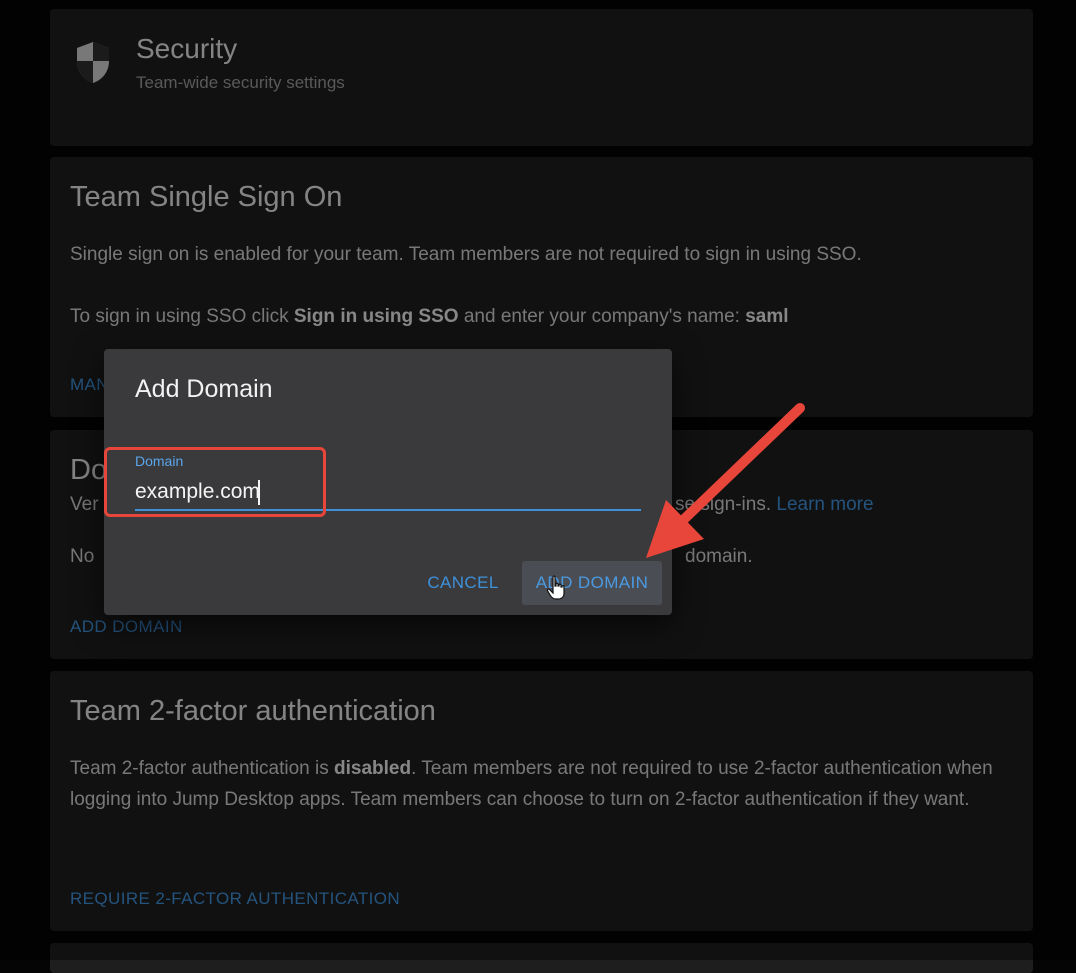  Describe the element at coordinates (725, 480) in the screenshot. I see `annotation-arrow-icon` at that location.